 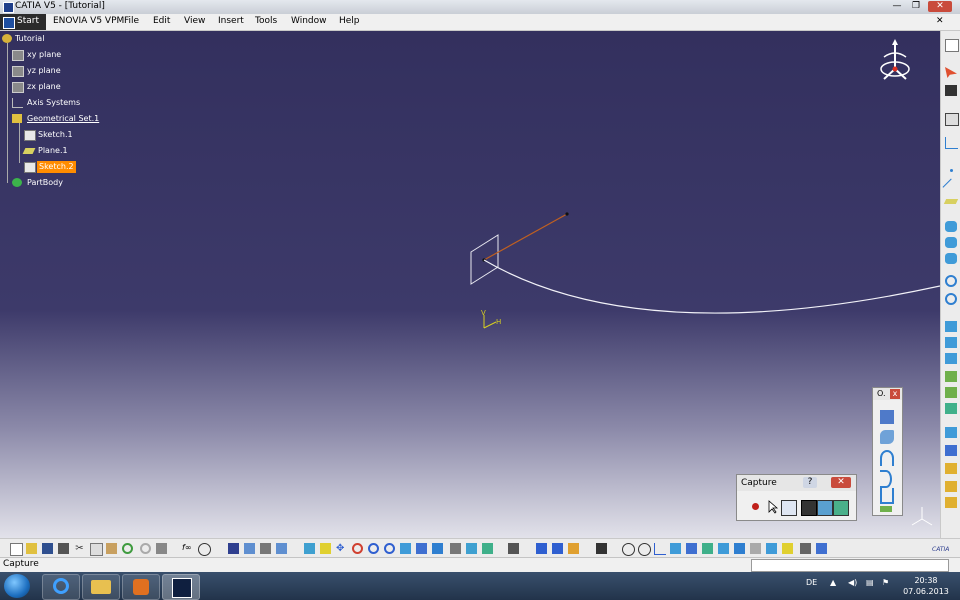 I want to click on show-hidden-icons: ▲, so click(x=833, y=582).